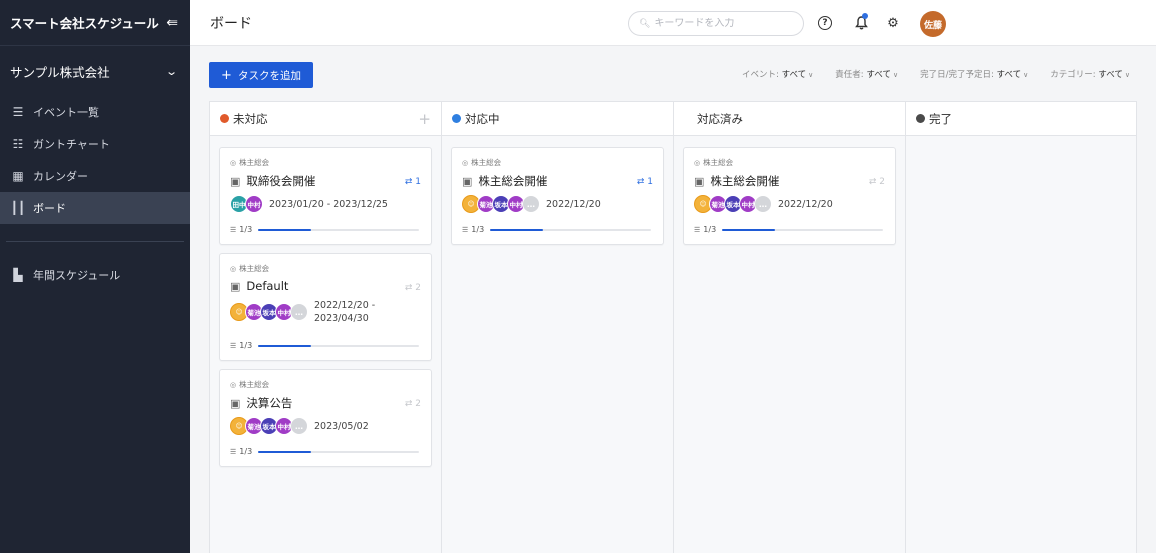 The height and width of the screenshot is (553, 1156). Describe the element at coordinates (172, 23) in the screenshot. I see `collapse-left-icon: ⇚` at that location.